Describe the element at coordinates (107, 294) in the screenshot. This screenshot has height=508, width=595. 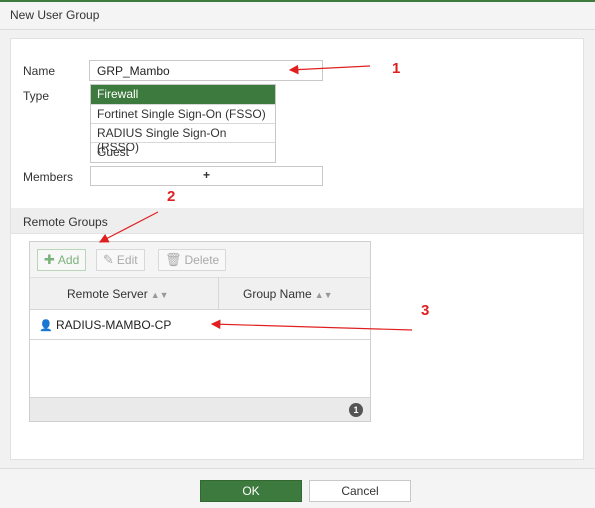
I see `column-label: Remote Server` at that location.